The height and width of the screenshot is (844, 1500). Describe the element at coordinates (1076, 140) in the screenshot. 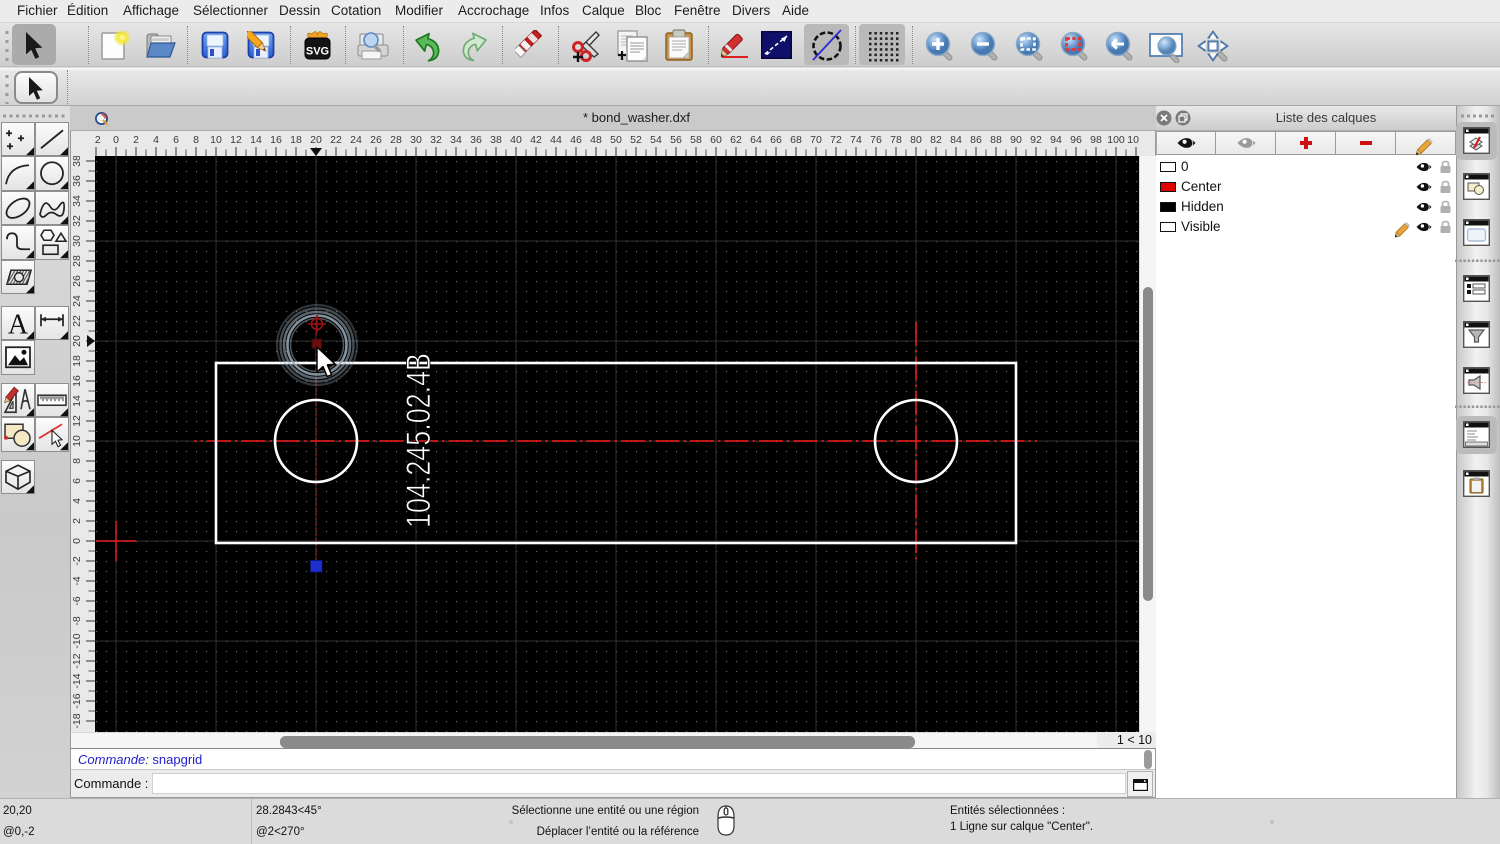

I see `svg-text: 96` at that location.